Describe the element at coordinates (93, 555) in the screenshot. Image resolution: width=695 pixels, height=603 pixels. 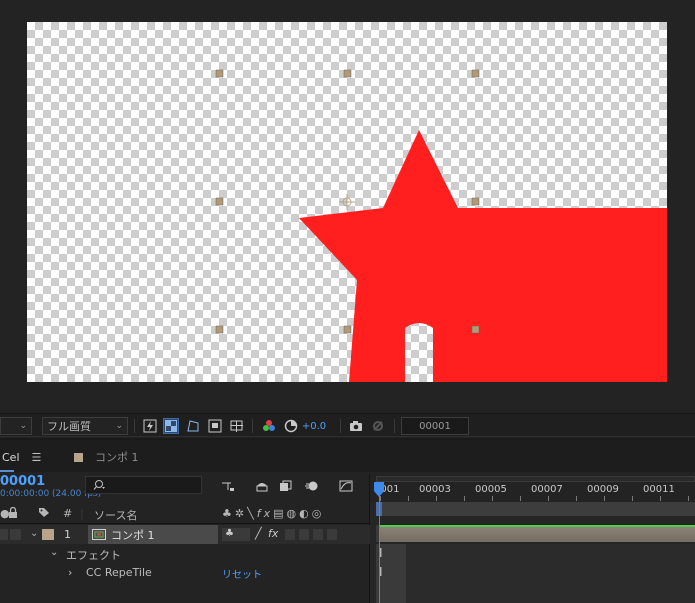
I see `effects-group-label: エフェクト` at that location.